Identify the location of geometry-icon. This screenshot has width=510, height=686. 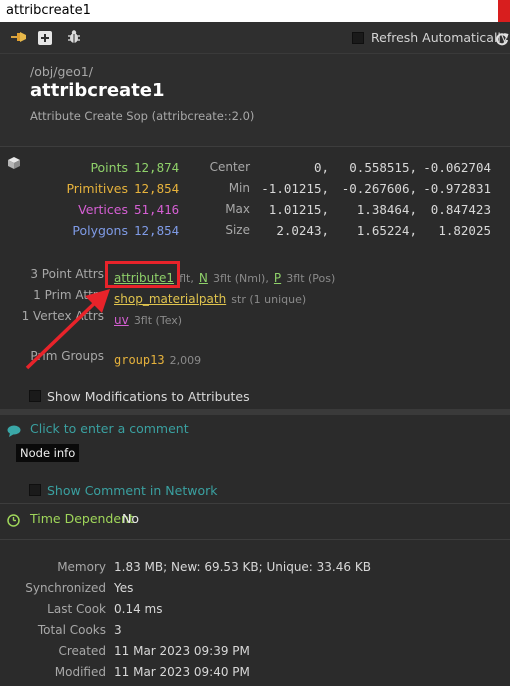
(14, 164).